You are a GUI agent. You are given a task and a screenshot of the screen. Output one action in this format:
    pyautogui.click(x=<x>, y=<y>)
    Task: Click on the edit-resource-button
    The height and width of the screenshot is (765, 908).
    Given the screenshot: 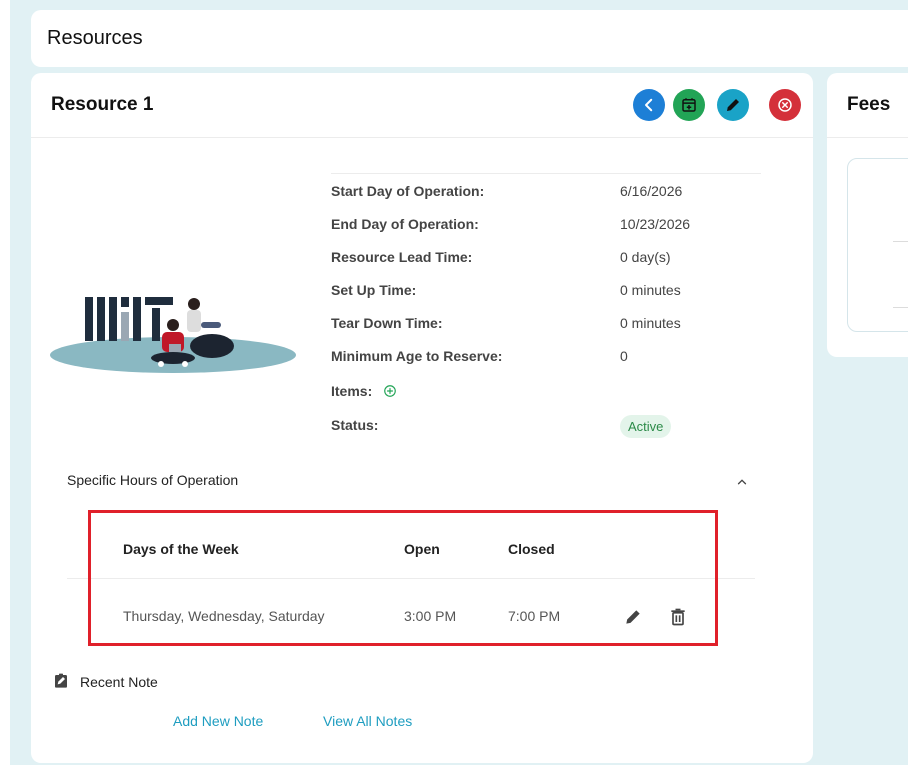 What is the action you would take?
    pyautogui.click(x=733, y=105)
    